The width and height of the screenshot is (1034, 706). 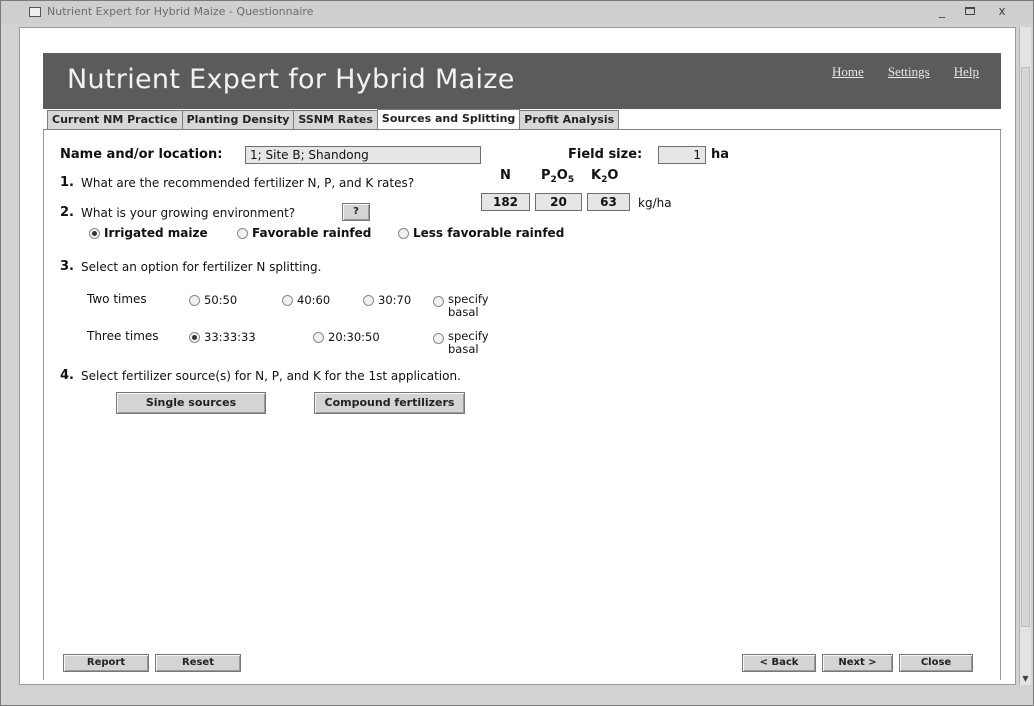 What do you see at coordinates (230, 337) in the screenshot?
I see `split-33-33-33-label: 33:33:33` at bounding box center [230, 337].